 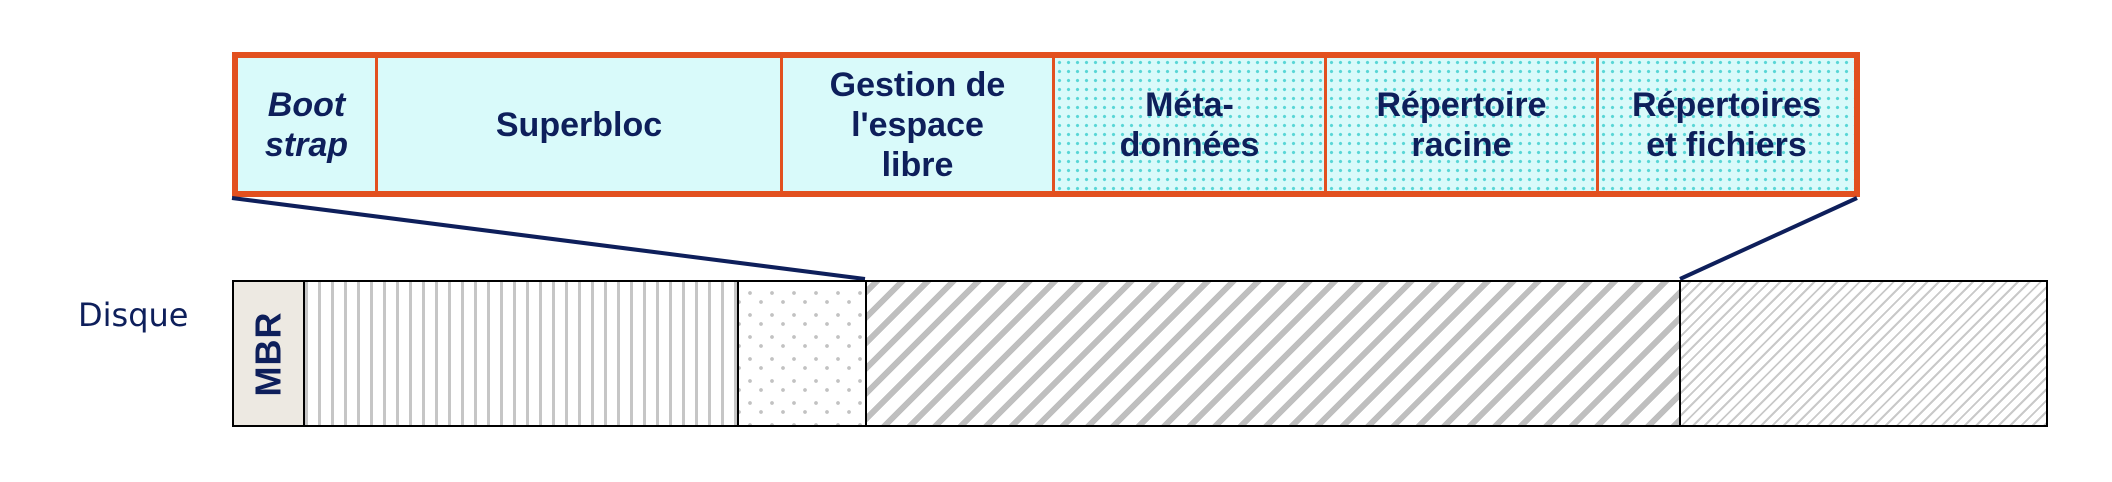 I want to click on segment-metadata: Méta- données, so click(x=1191, y=124).